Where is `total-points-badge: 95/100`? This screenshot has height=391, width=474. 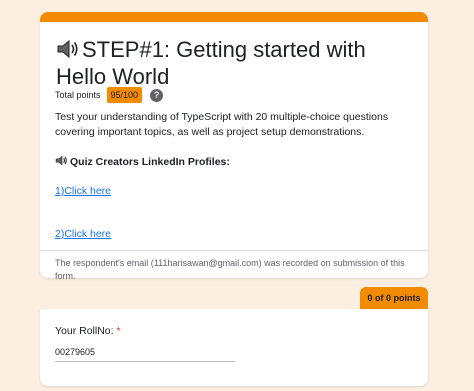 total-points-badge: 95/100 is located at coordinates (124, 95).